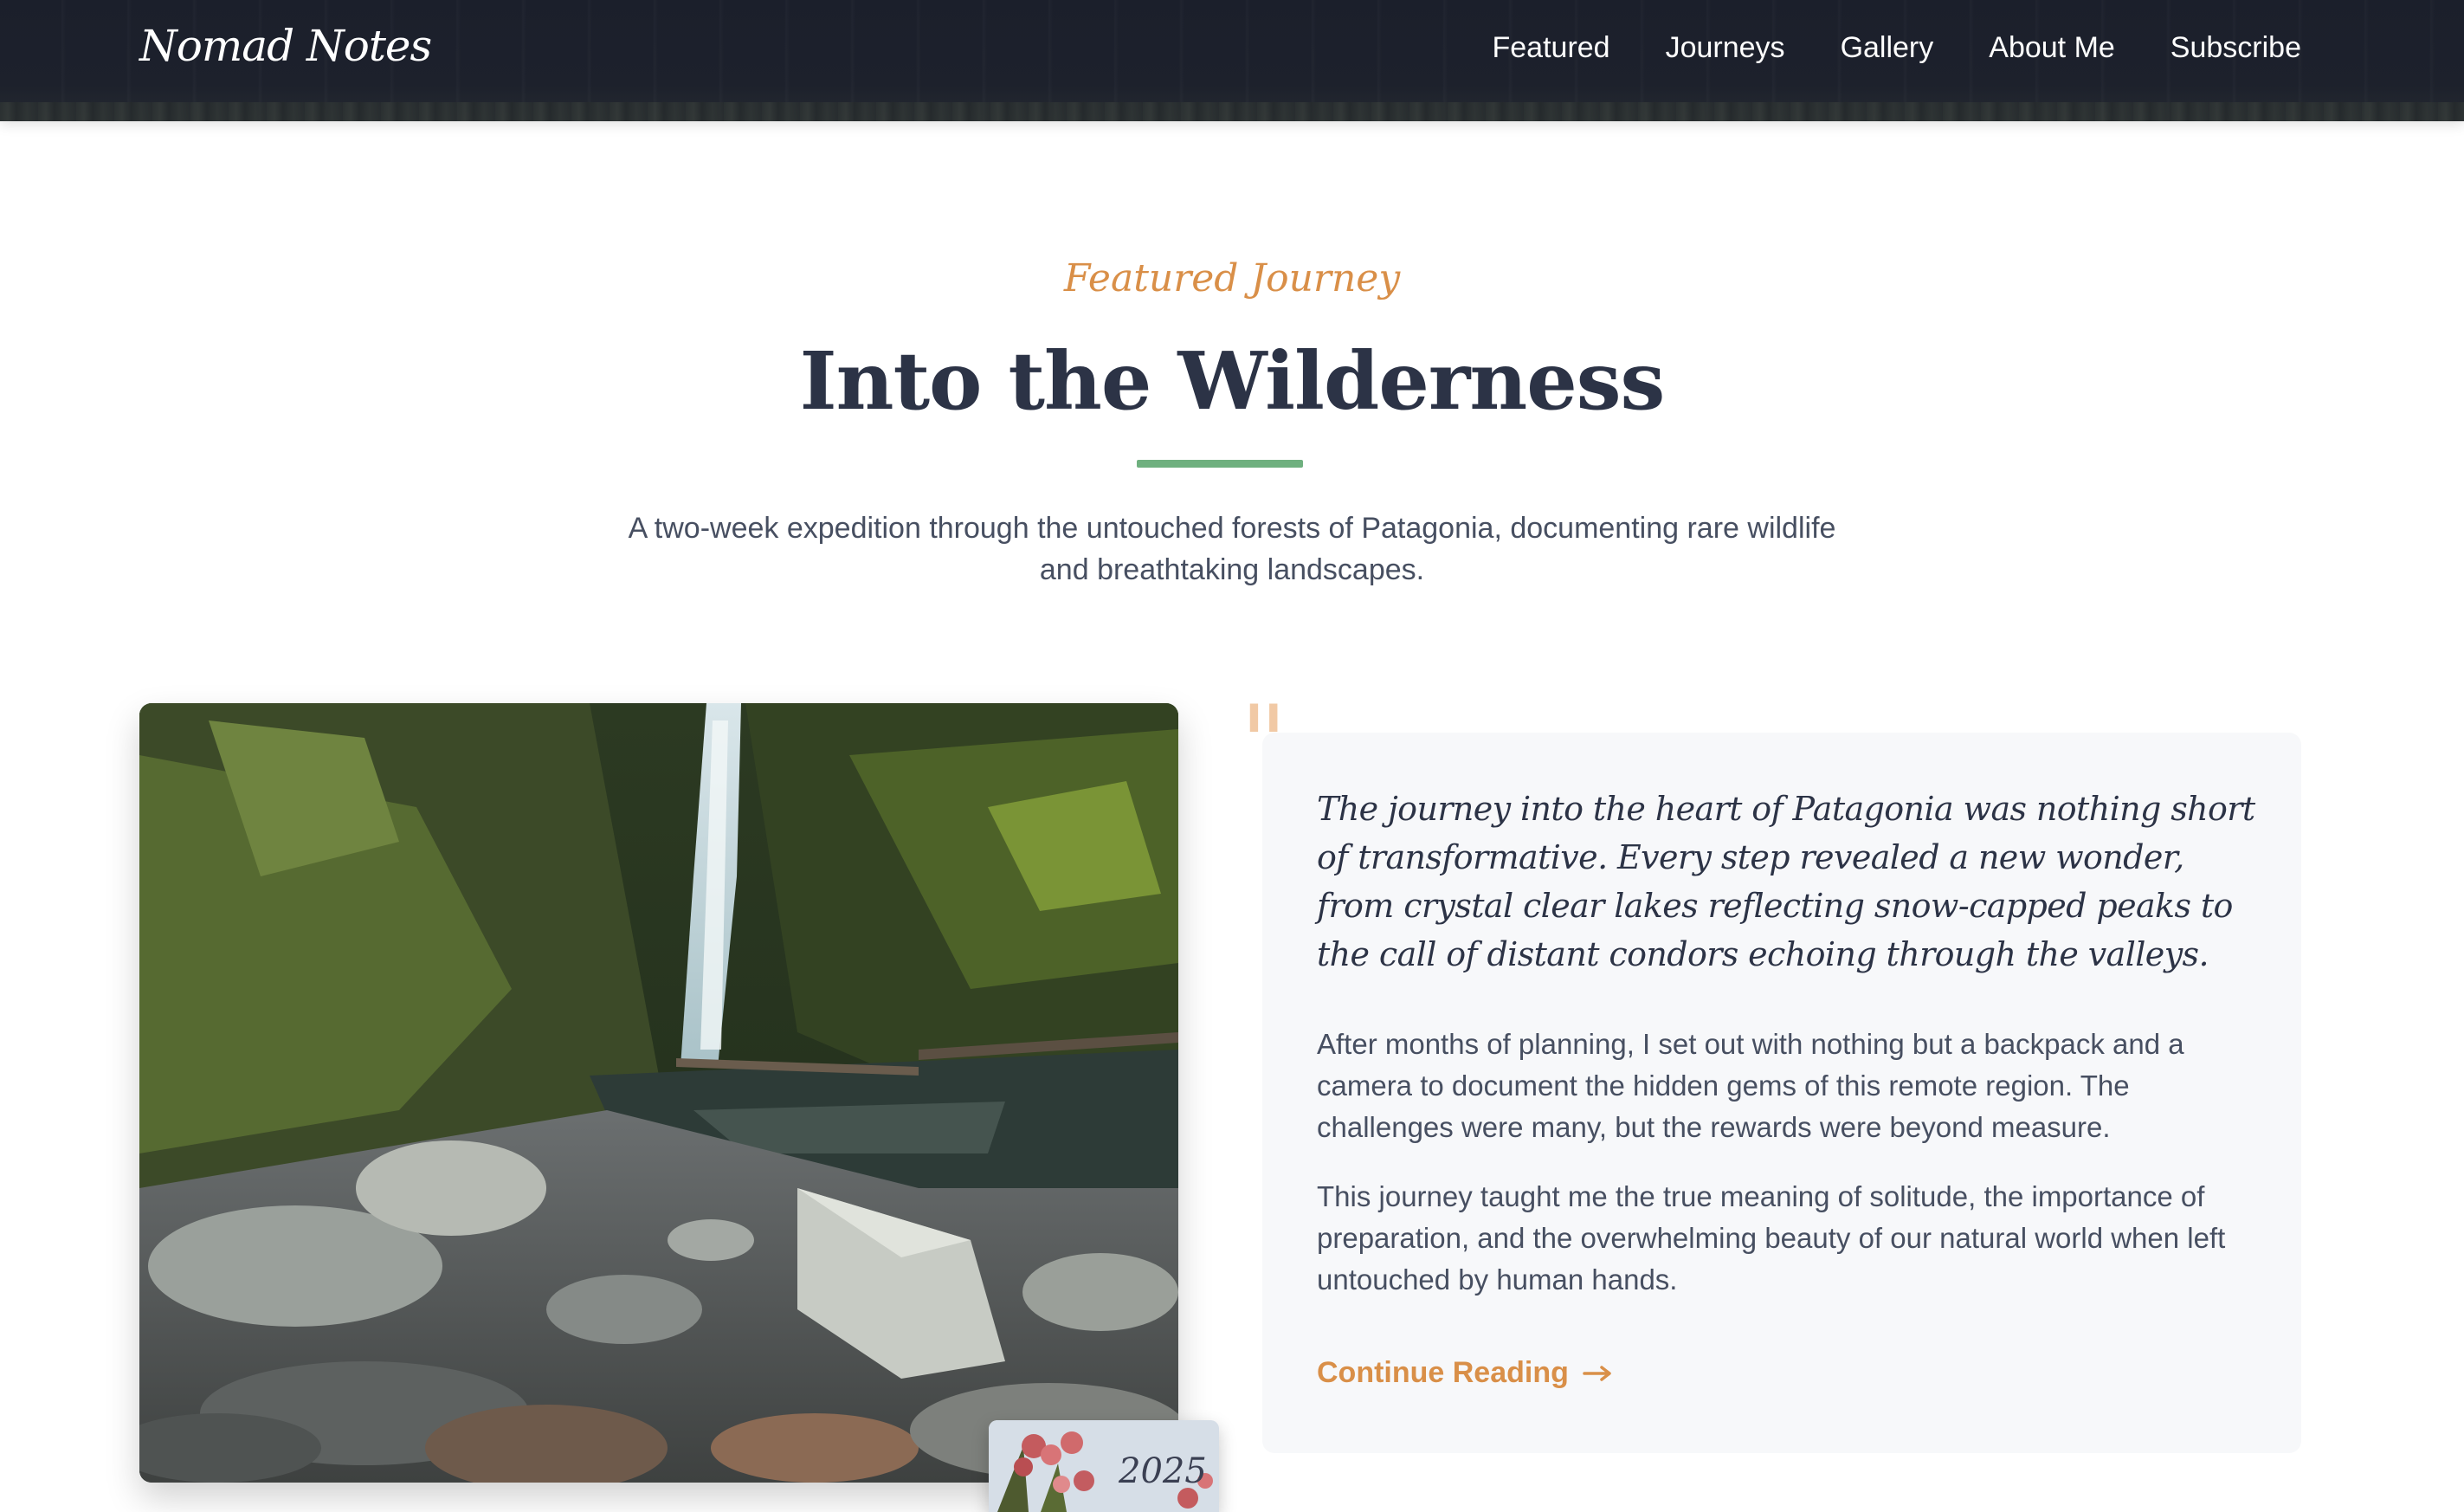 This screenshot has height=1512, width=2464. Describe the element at coordinates (285, 46) in the screenshot. I see `site-logo: Nomad Notes` at that location.